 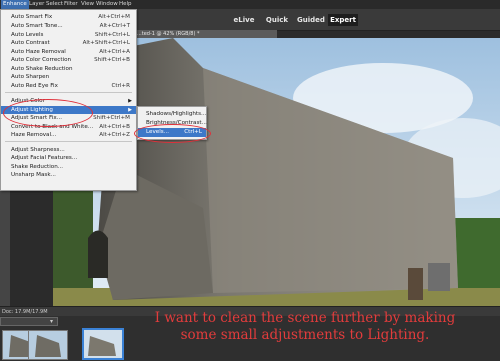 What do you see at coordinates (68, 60) in the screenshot?
I see `menu-item-auto-color-correction: Auto Color Correction Shift+Ctrl+B` at bounding box center [68, 60].